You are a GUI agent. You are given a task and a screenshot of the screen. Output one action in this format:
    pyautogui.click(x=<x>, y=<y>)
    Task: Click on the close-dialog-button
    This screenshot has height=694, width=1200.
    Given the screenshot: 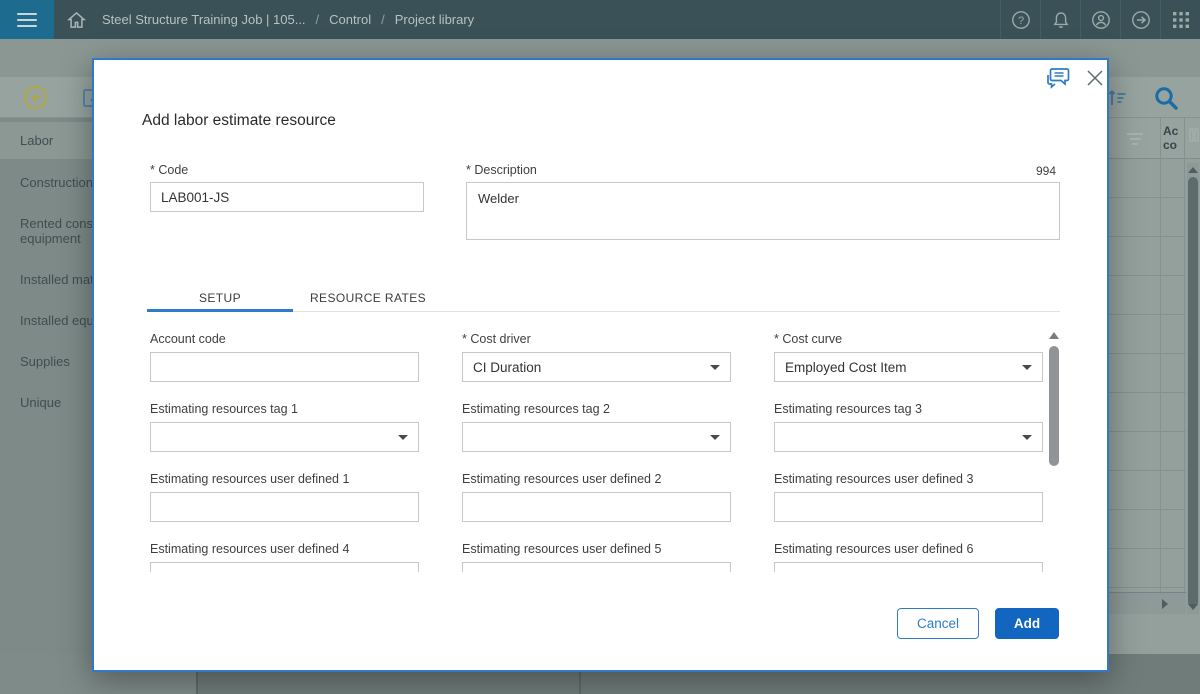 What is the action you would take?
    pyautogui.click(x=1095, y=78)
    